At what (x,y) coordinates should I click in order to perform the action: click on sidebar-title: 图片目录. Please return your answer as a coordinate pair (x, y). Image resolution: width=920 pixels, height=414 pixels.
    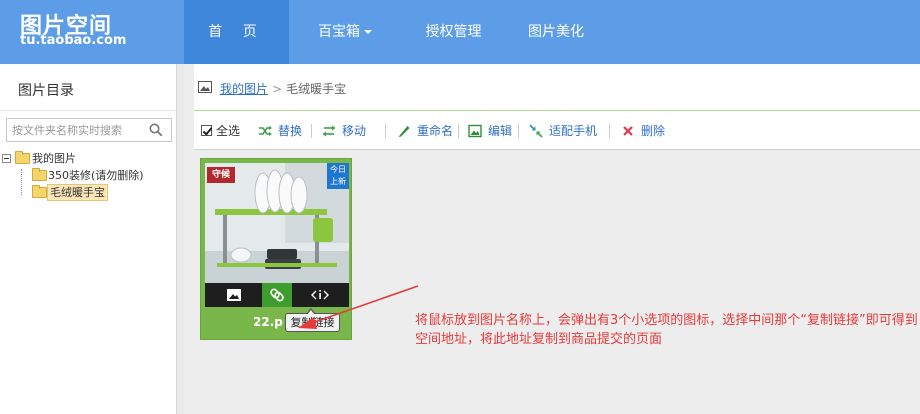
    Looking at the image, I should click on (46, 91).